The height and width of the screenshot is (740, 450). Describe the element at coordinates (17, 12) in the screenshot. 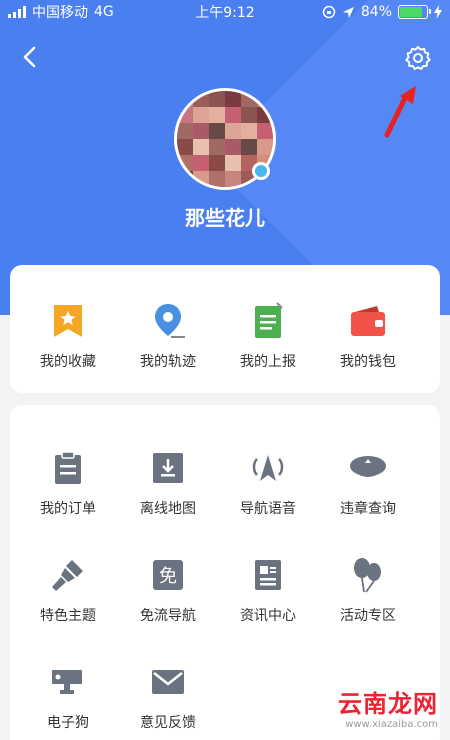

I see `signal-icon` at that location.